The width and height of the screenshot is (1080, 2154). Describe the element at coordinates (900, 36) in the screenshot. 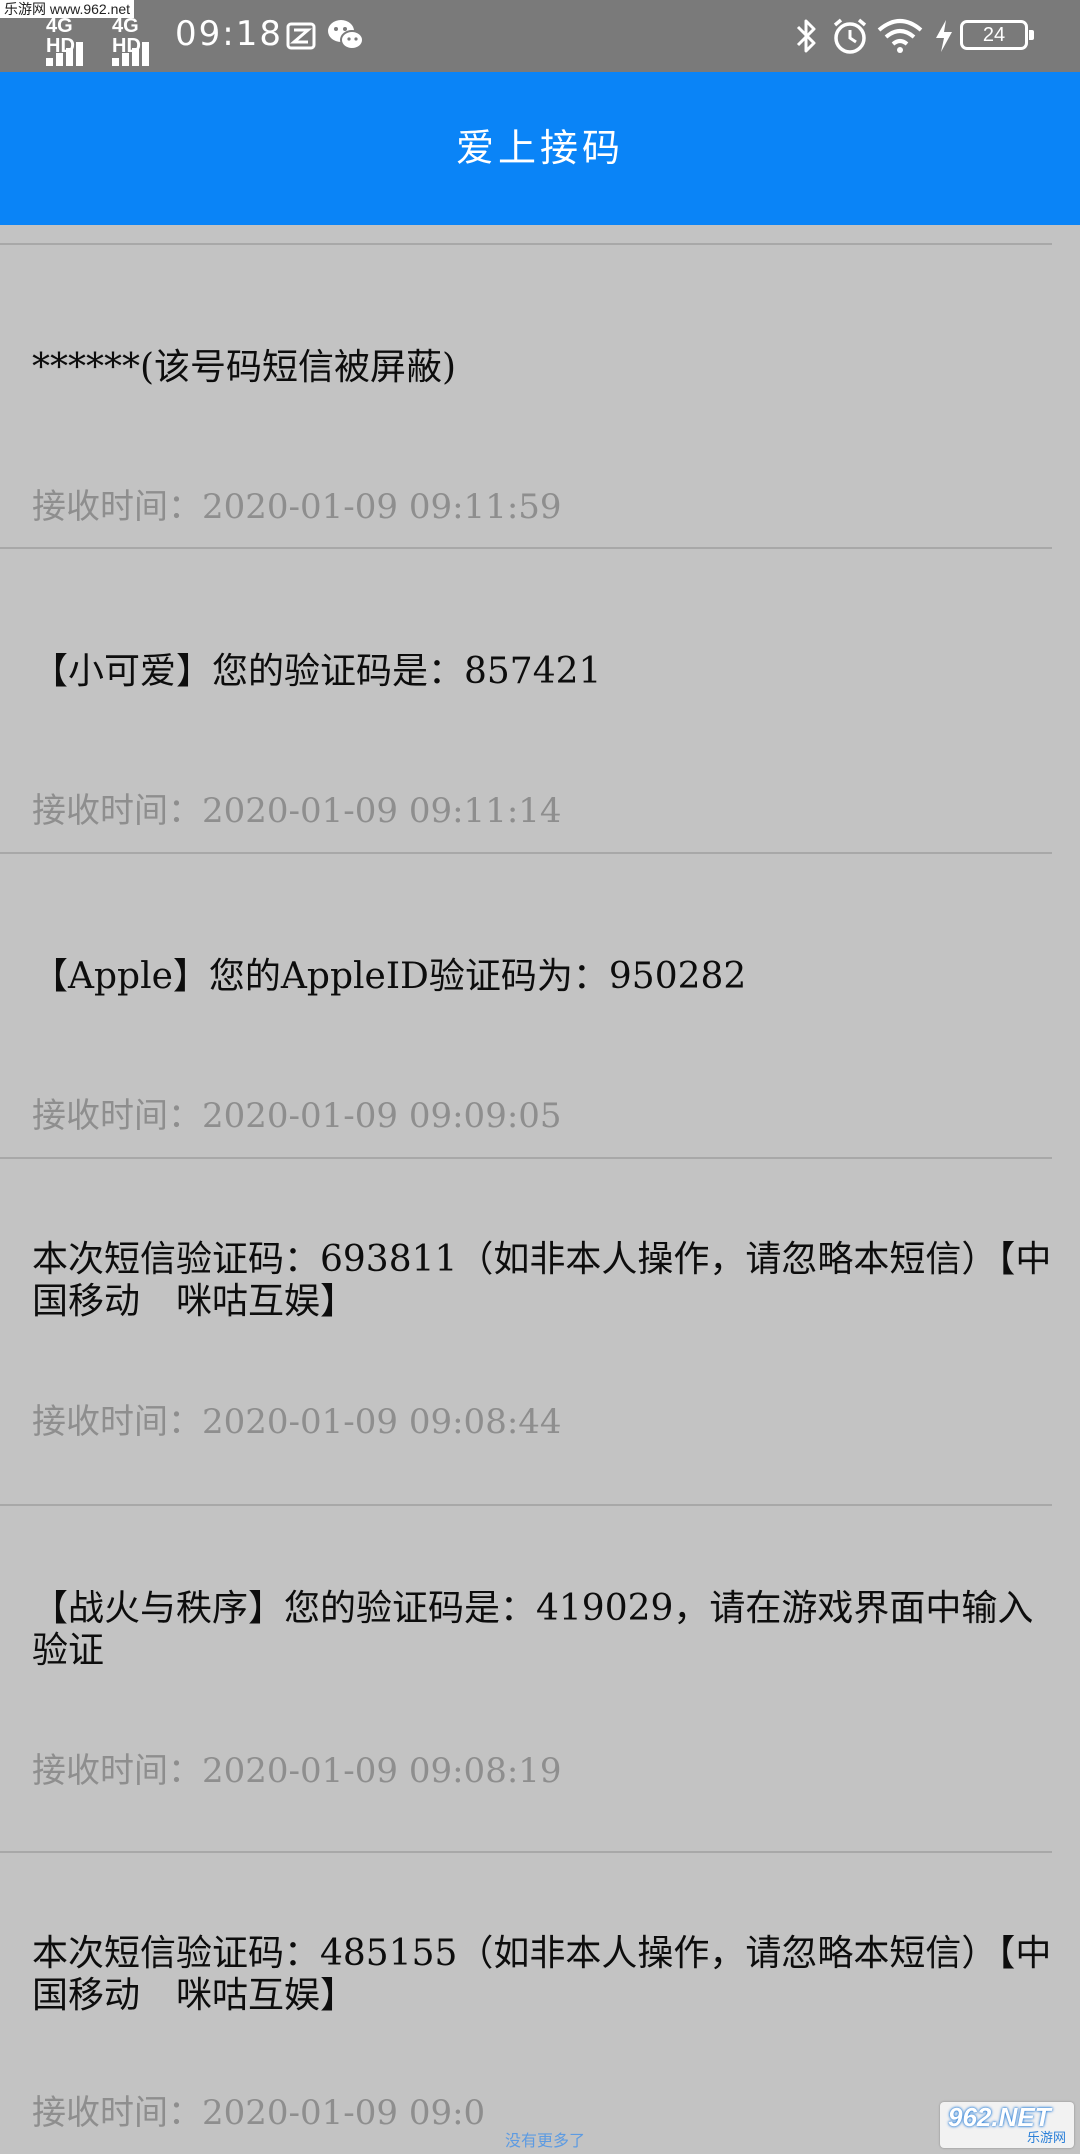

I see `wifi-icon` at that location.